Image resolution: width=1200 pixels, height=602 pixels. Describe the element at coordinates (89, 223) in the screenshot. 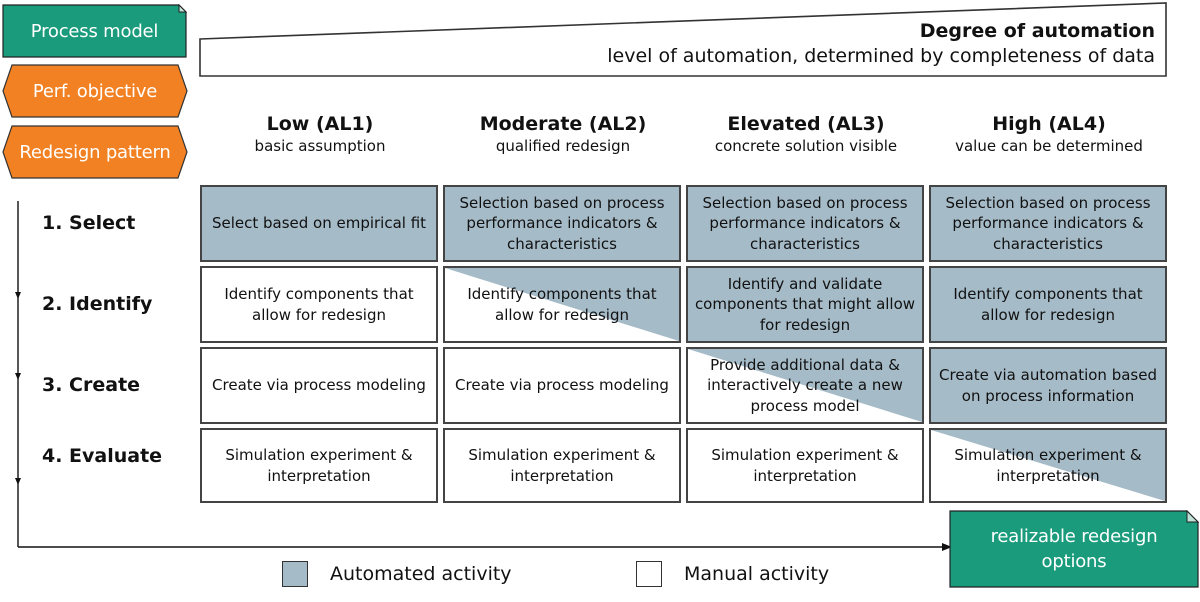

I see `step-select: 1. Select` at that location.